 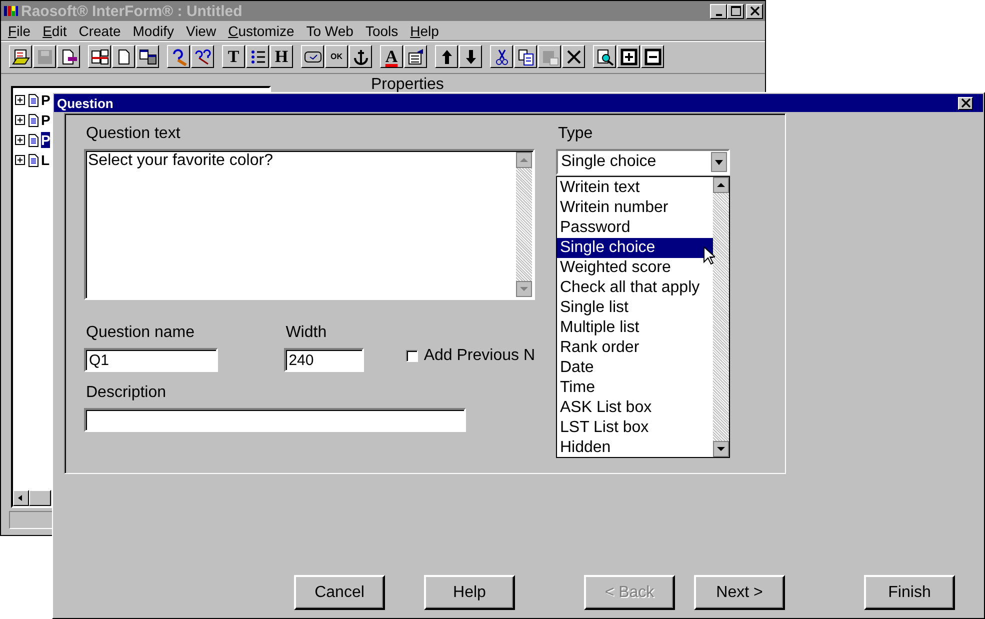 What do you see at coordinates (40, 498) in the screenshot?
I see `scroll-thumb` at bounding box center [40, 498].